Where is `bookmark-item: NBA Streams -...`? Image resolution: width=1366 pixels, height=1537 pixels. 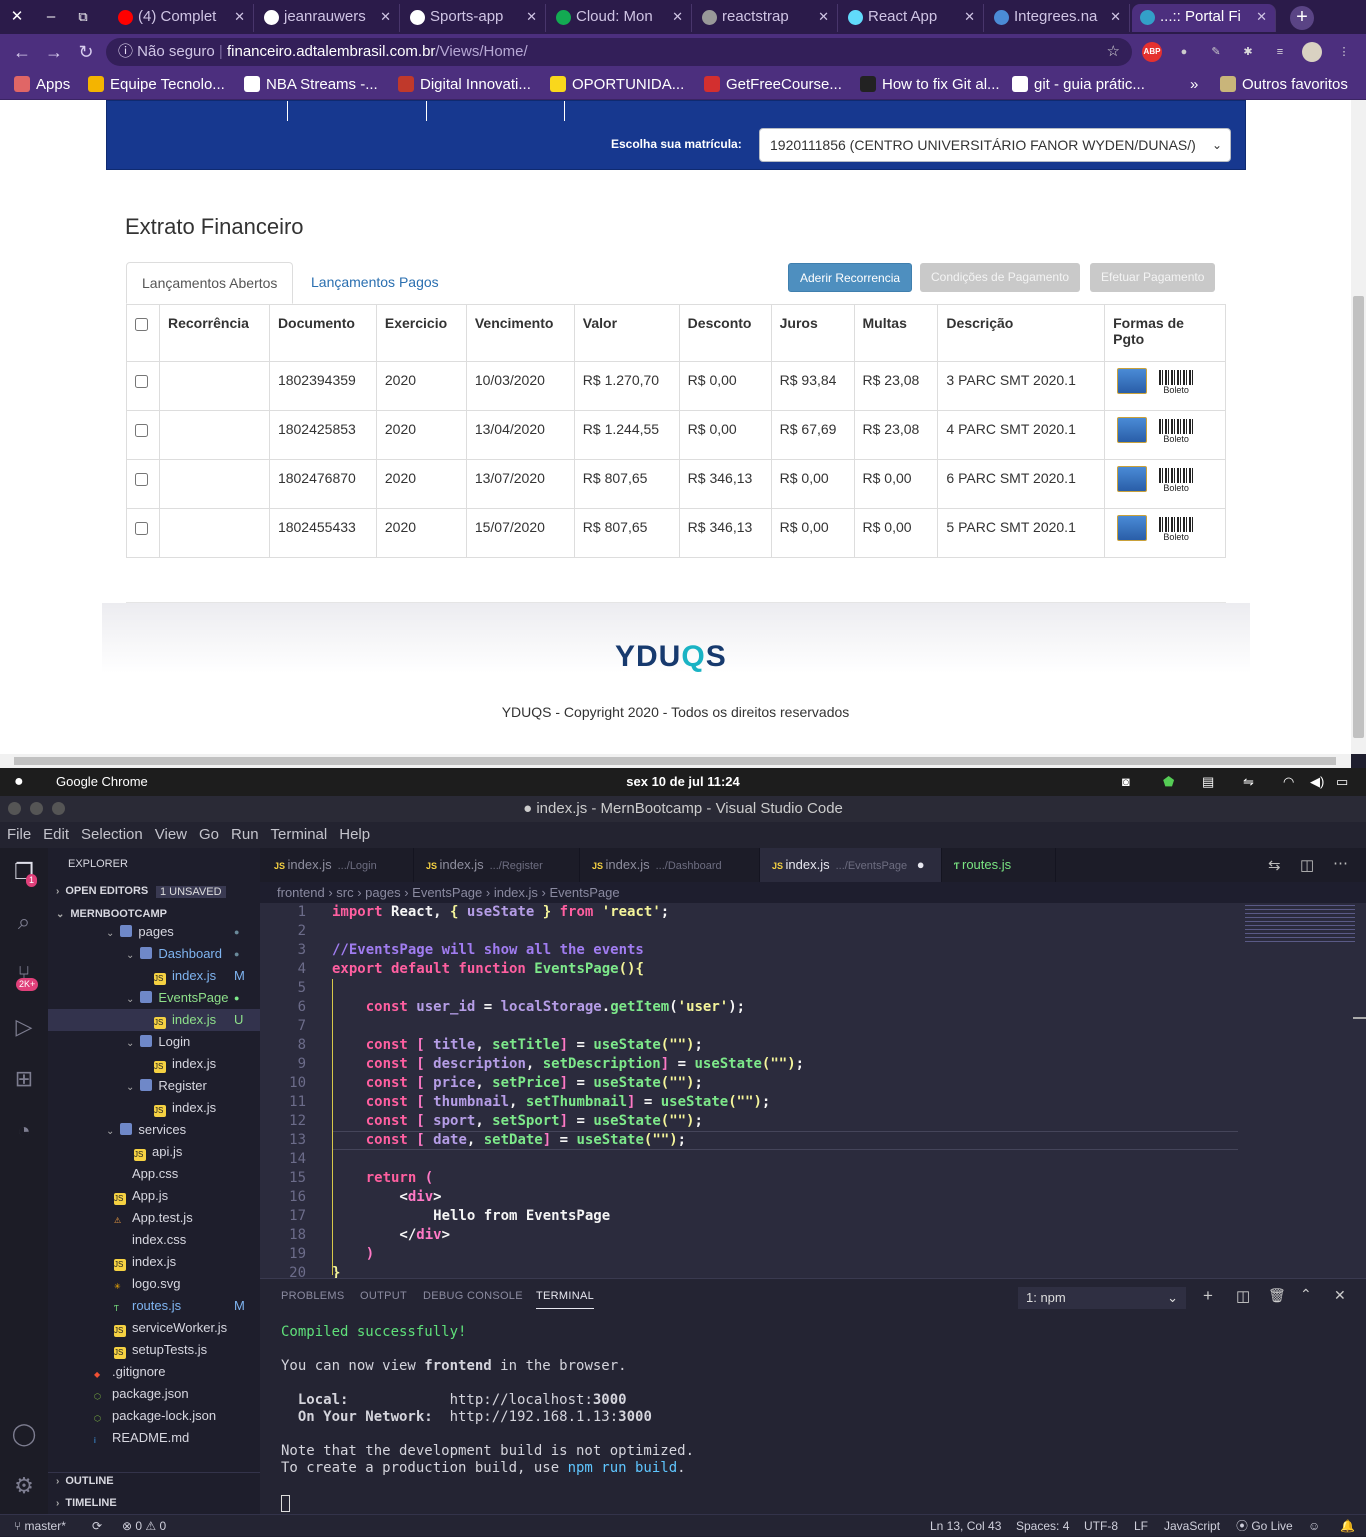
bookmark-item: NBA Streams -... is located at coordinates (311, 85).